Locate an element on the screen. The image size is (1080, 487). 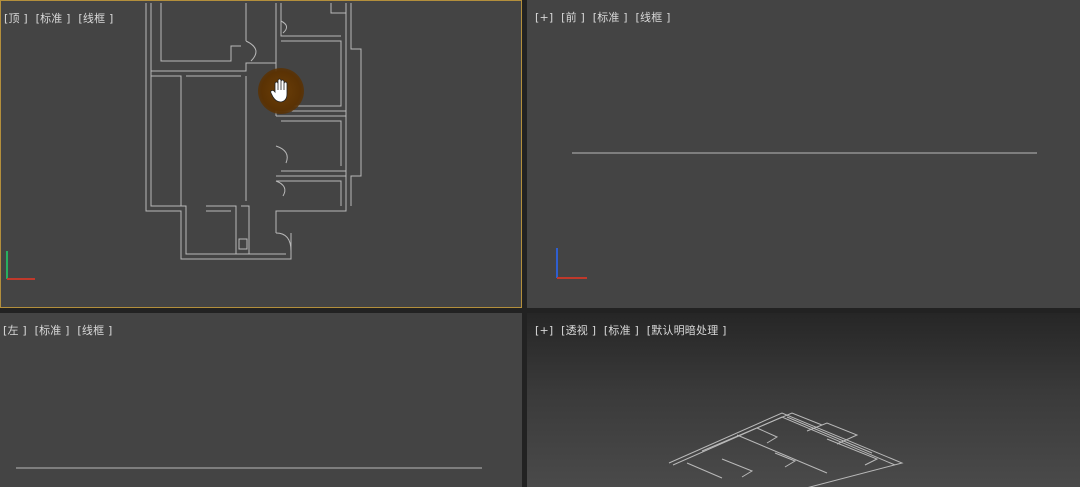
viewport-top-axis-gizmo is located at coordinates (20, 265).